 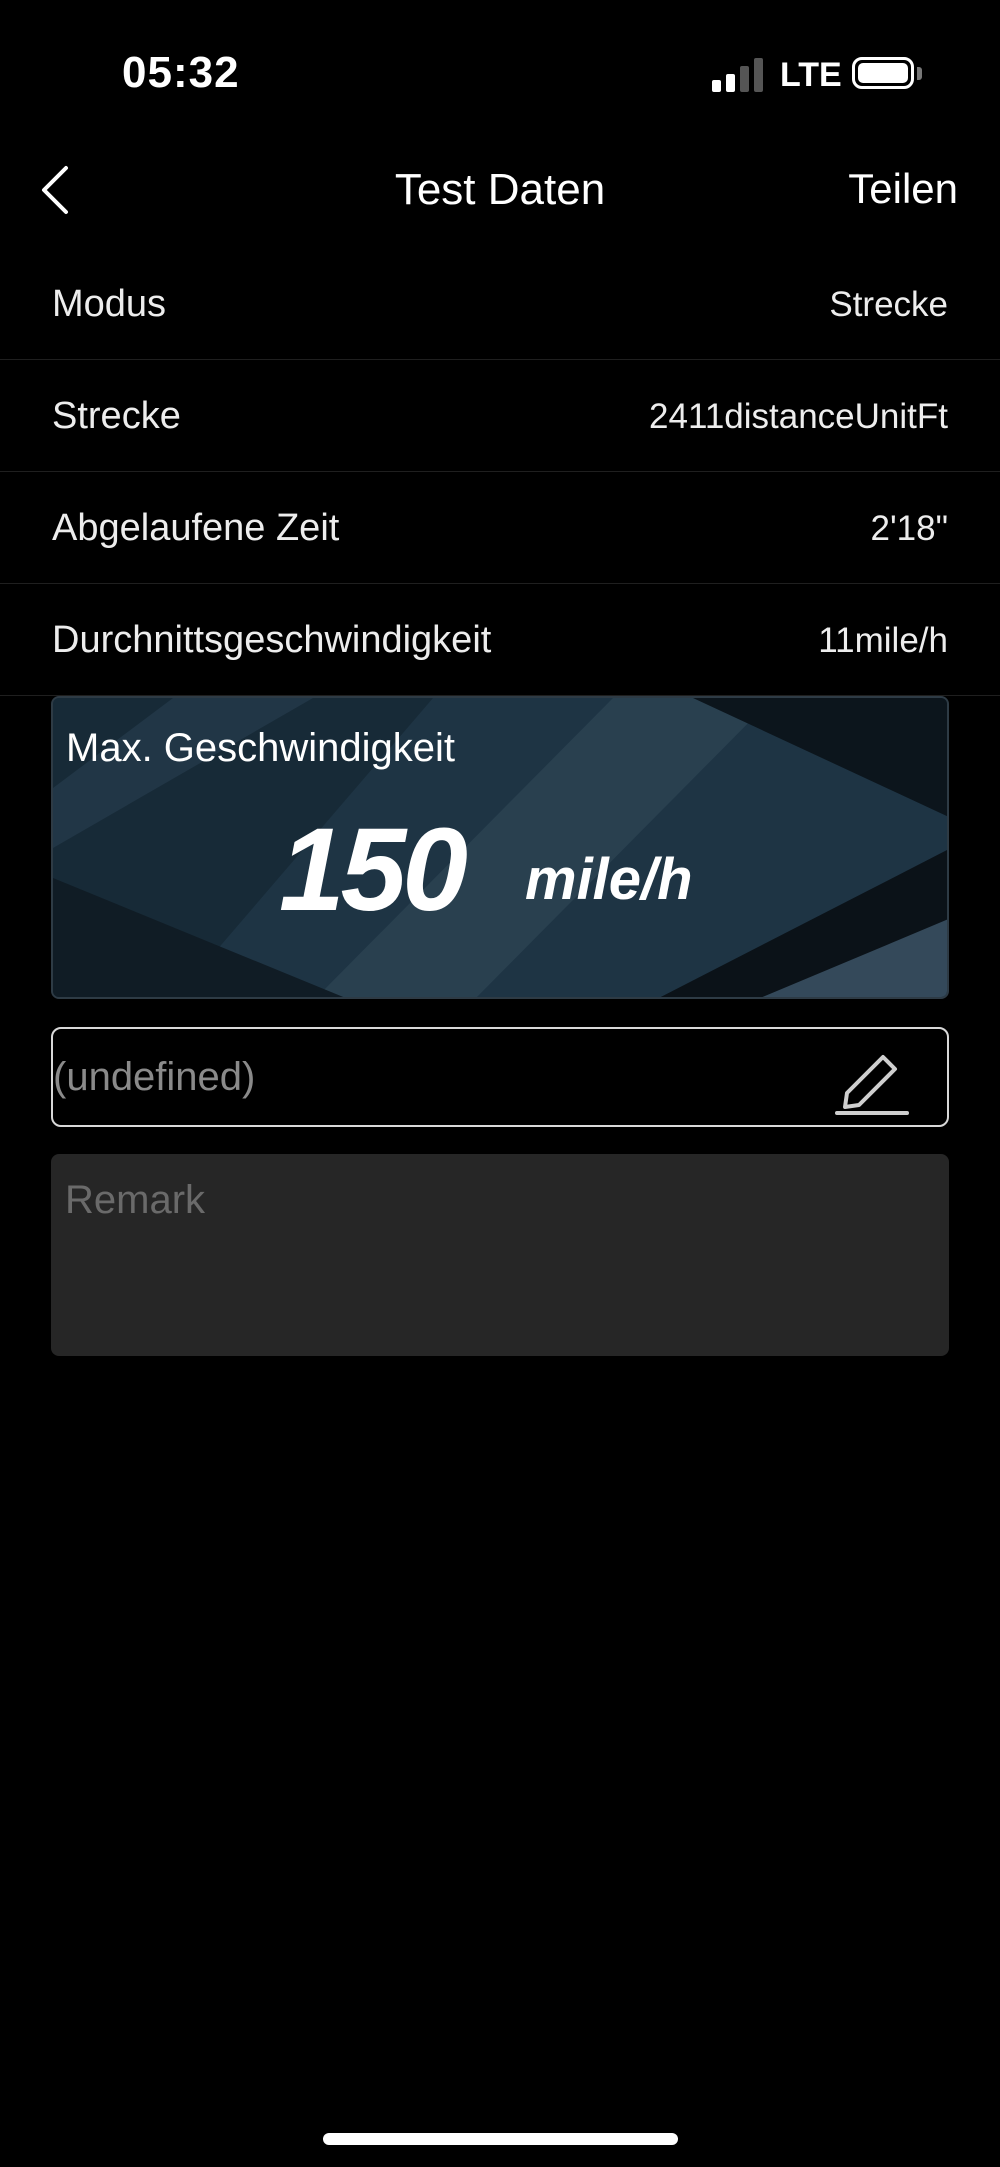 What do you see at coordinates (109, 304) in the screenshot?
I see `info-label: Modus` at bounding box center [109, 304].